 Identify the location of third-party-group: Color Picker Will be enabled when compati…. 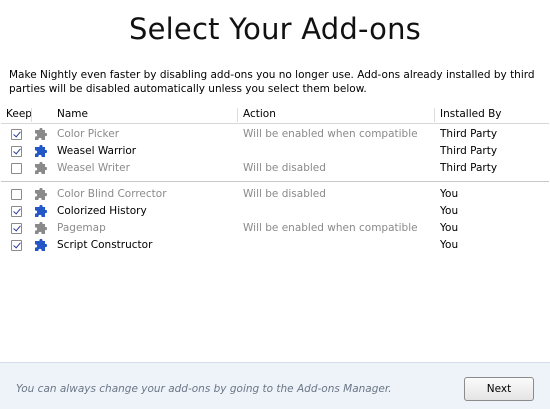
(275, 150).